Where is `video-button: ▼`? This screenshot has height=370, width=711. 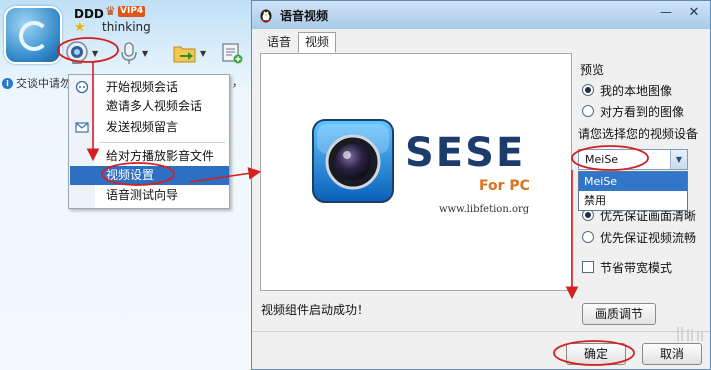 video-button: ▼ is located at coordinates (87, 53).